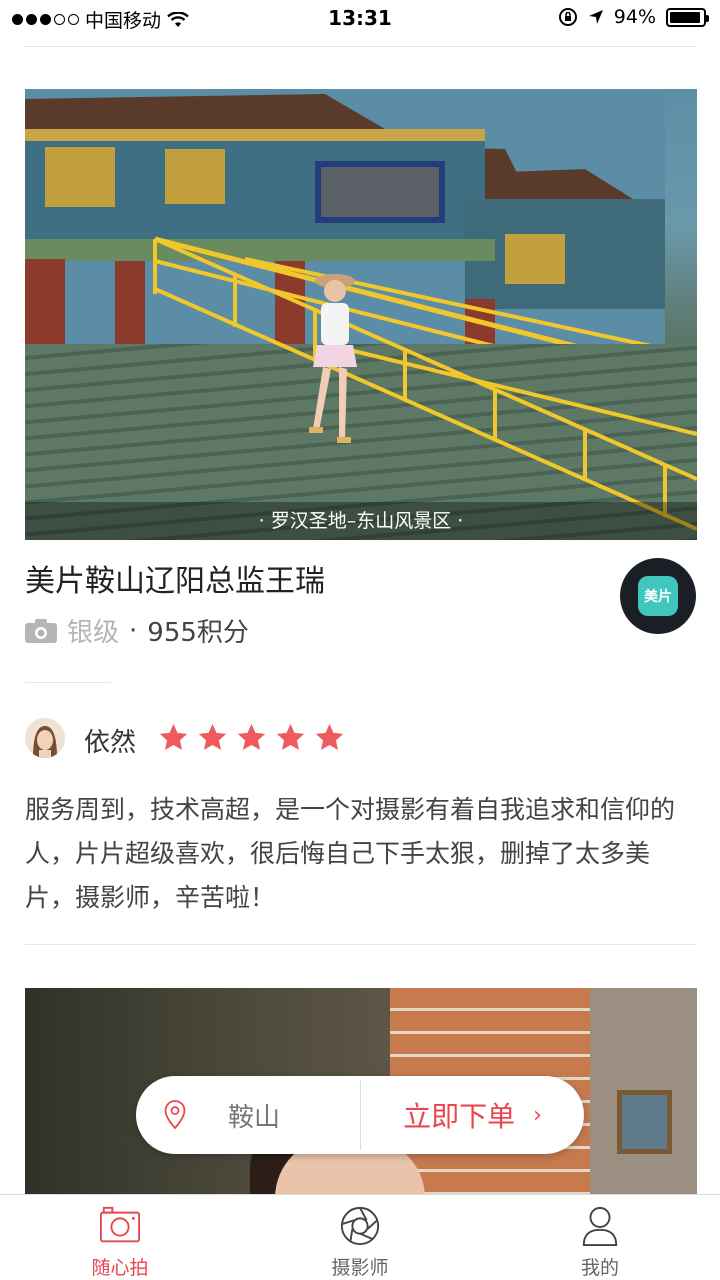  What do you see at coordinates (68, 682) in the screenshot?
I see `section-divider` at bounding box center [68, 682].